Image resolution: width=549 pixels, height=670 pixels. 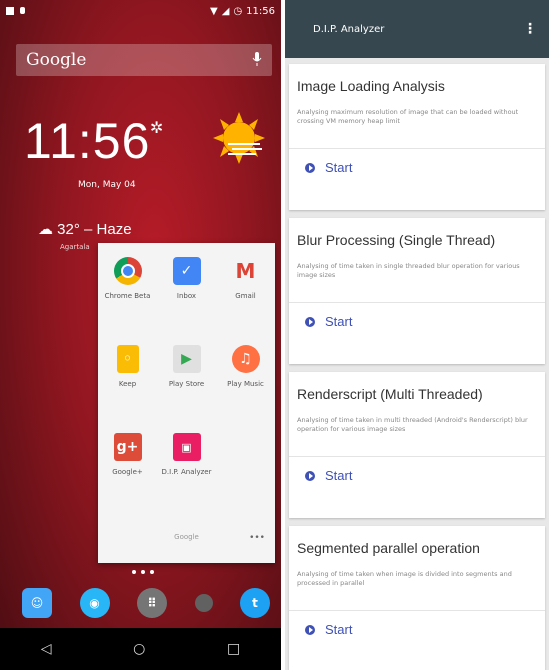 I want to click on app-label: Chrome Beta, so click(x=127, y=296).